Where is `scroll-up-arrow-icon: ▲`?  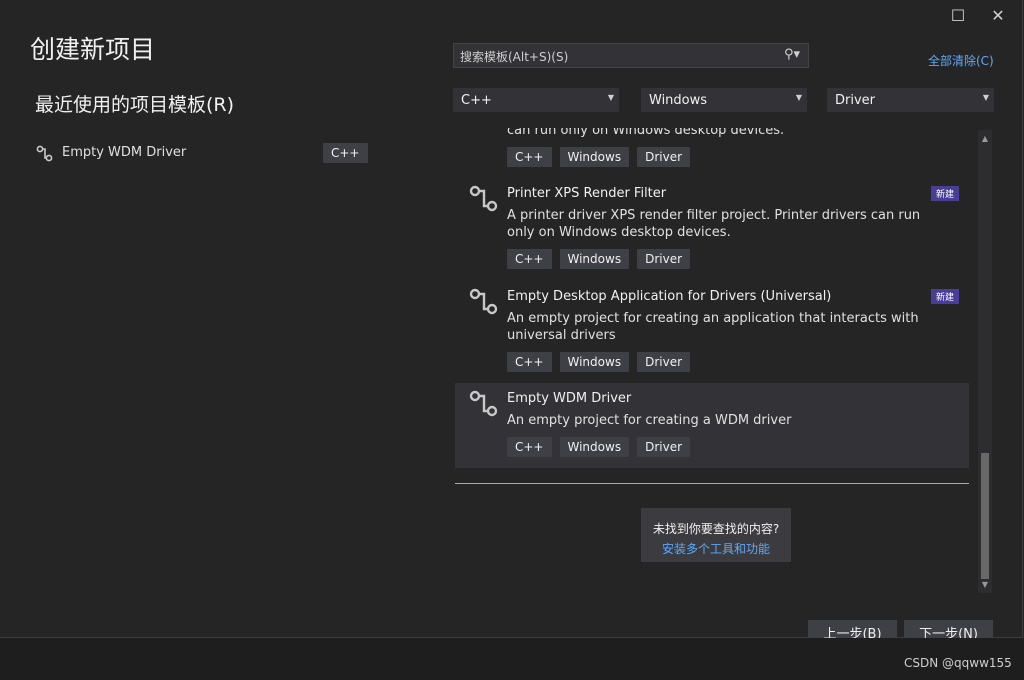
scroll-up-arrow-icon: ▲ is located at coordinates (985, 138).